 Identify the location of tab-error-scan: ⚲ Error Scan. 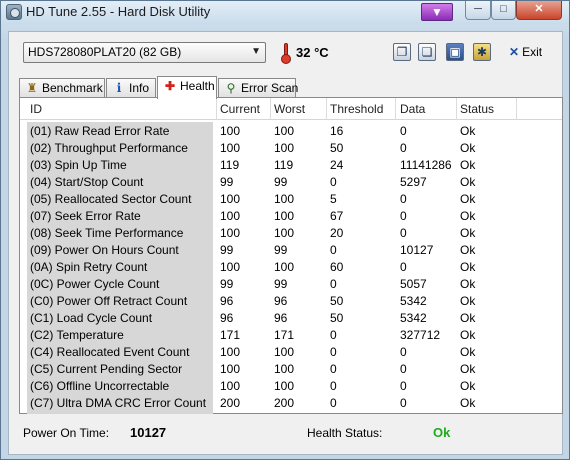
(258, 88).